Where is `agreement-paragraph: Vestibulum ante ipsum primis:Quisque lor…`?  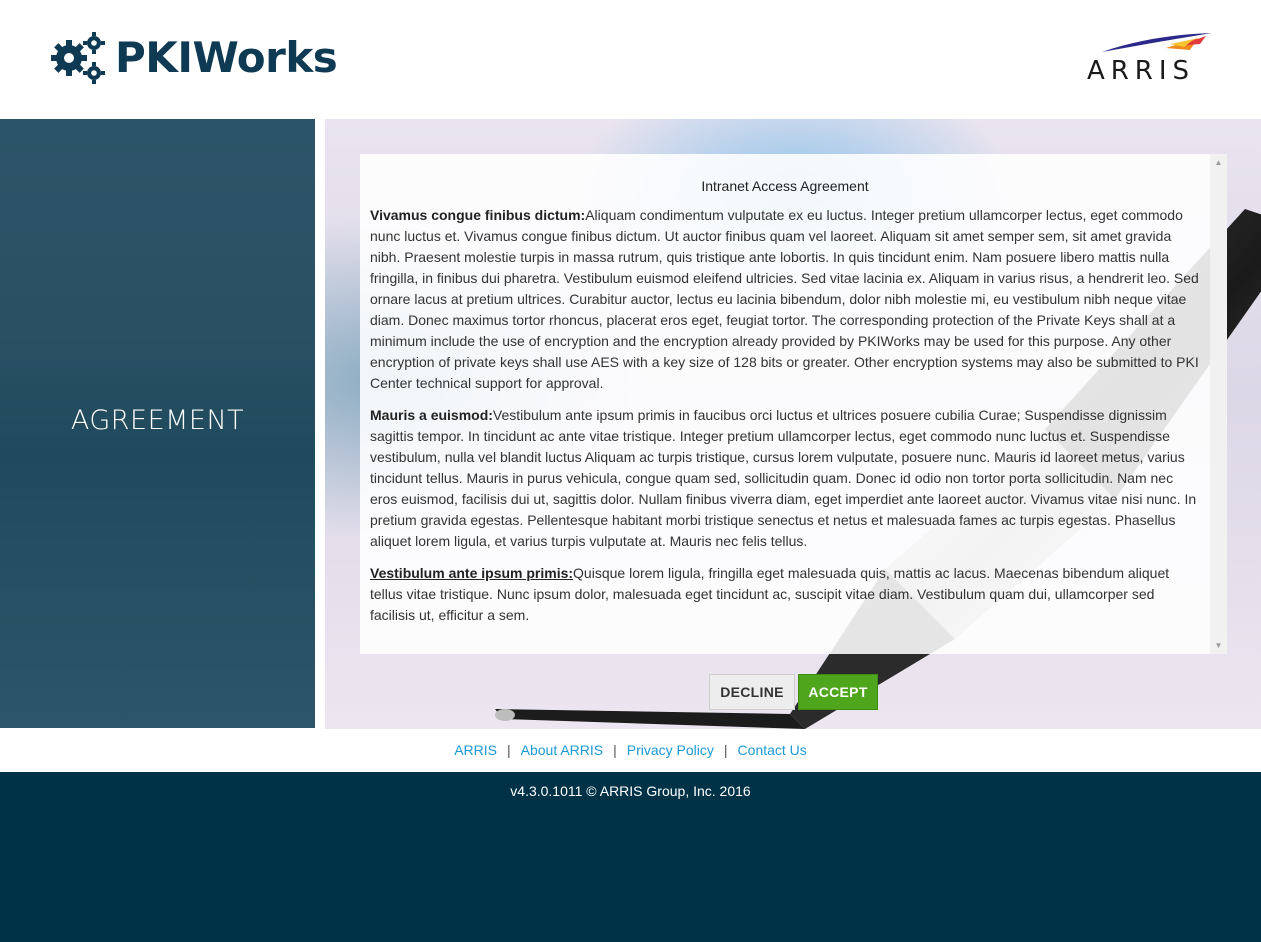 agreement-paragraph: Vestibulum ante ipsum primis:Quisque lor… is located at coordinates (785, 594).